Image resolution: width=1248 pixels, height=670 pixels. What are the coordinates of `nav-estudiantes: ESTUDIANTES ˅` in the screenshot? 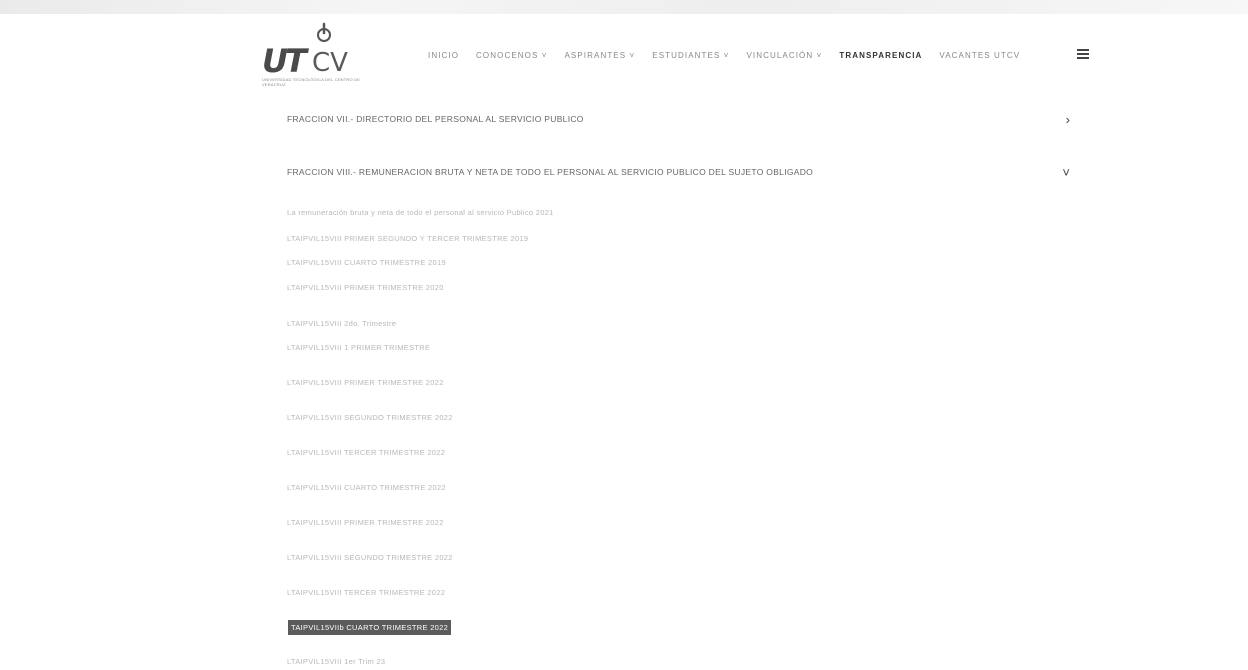 It's located at (690, 55).